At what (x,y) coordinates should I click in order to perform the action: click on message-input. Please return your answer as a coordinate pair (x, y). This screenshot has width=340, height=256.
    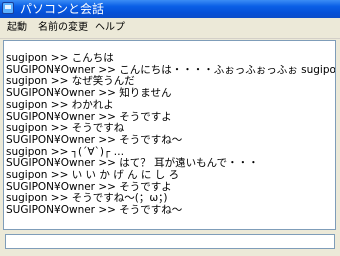
    Looking at the image, I should click on (170, 241).